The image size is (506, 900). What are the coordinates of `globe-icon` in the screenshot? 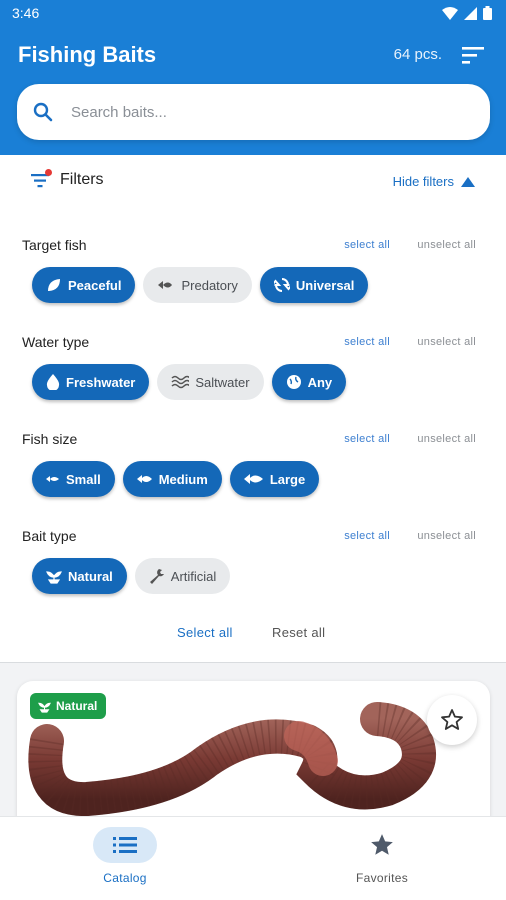 It's located at (293, 382).